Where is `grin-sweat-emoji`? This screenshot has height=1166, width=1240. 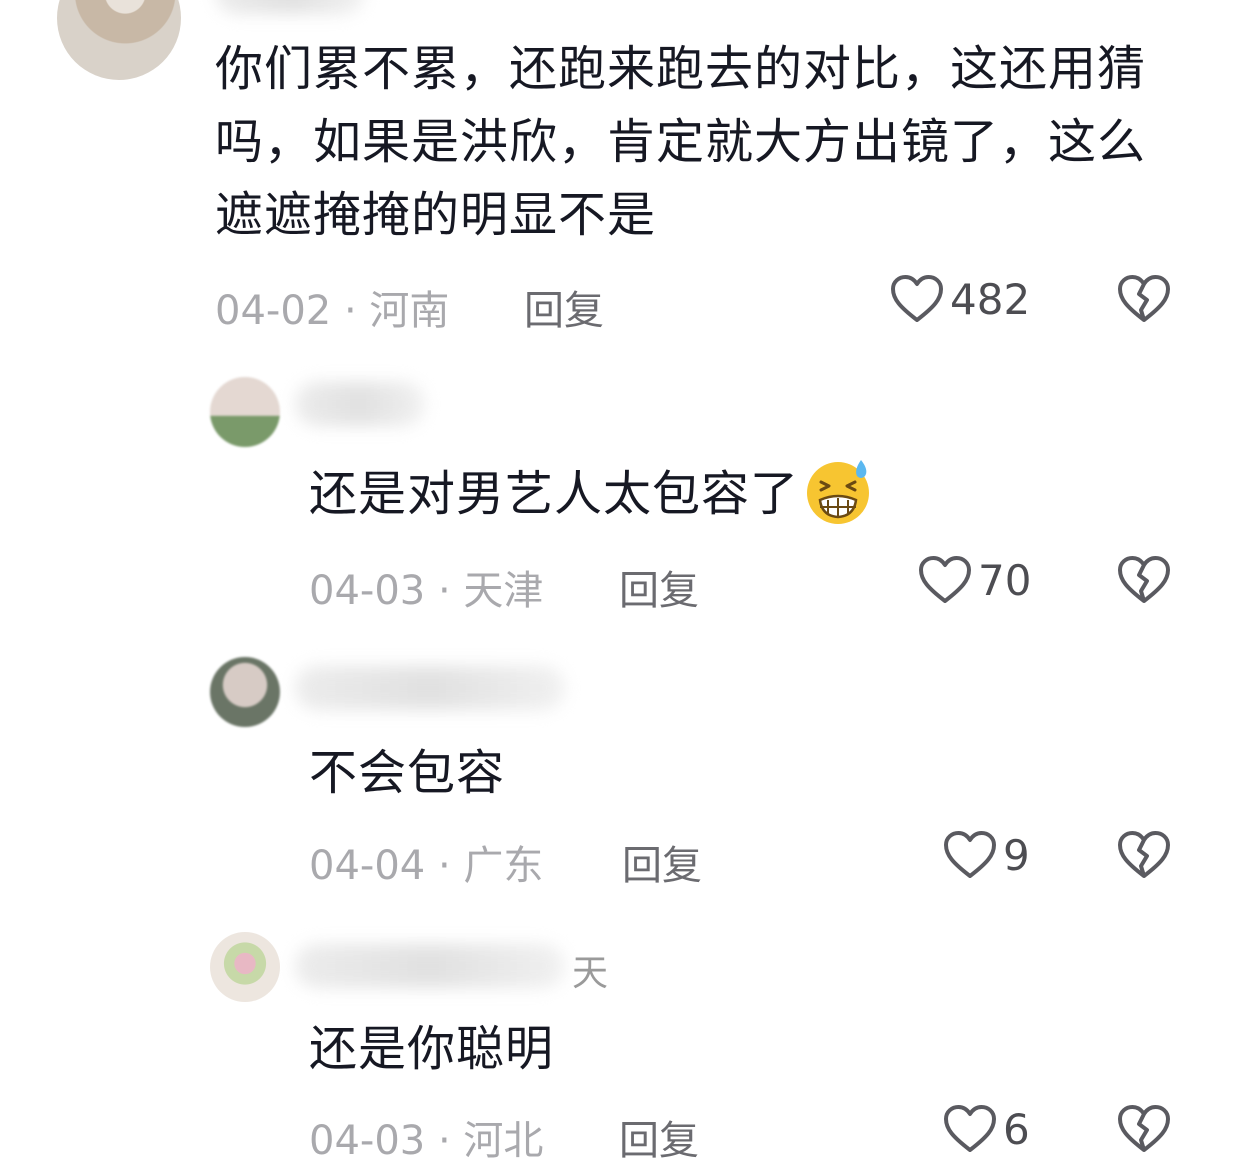 grin-sweat-emoji is located at coordinates (838, 492).